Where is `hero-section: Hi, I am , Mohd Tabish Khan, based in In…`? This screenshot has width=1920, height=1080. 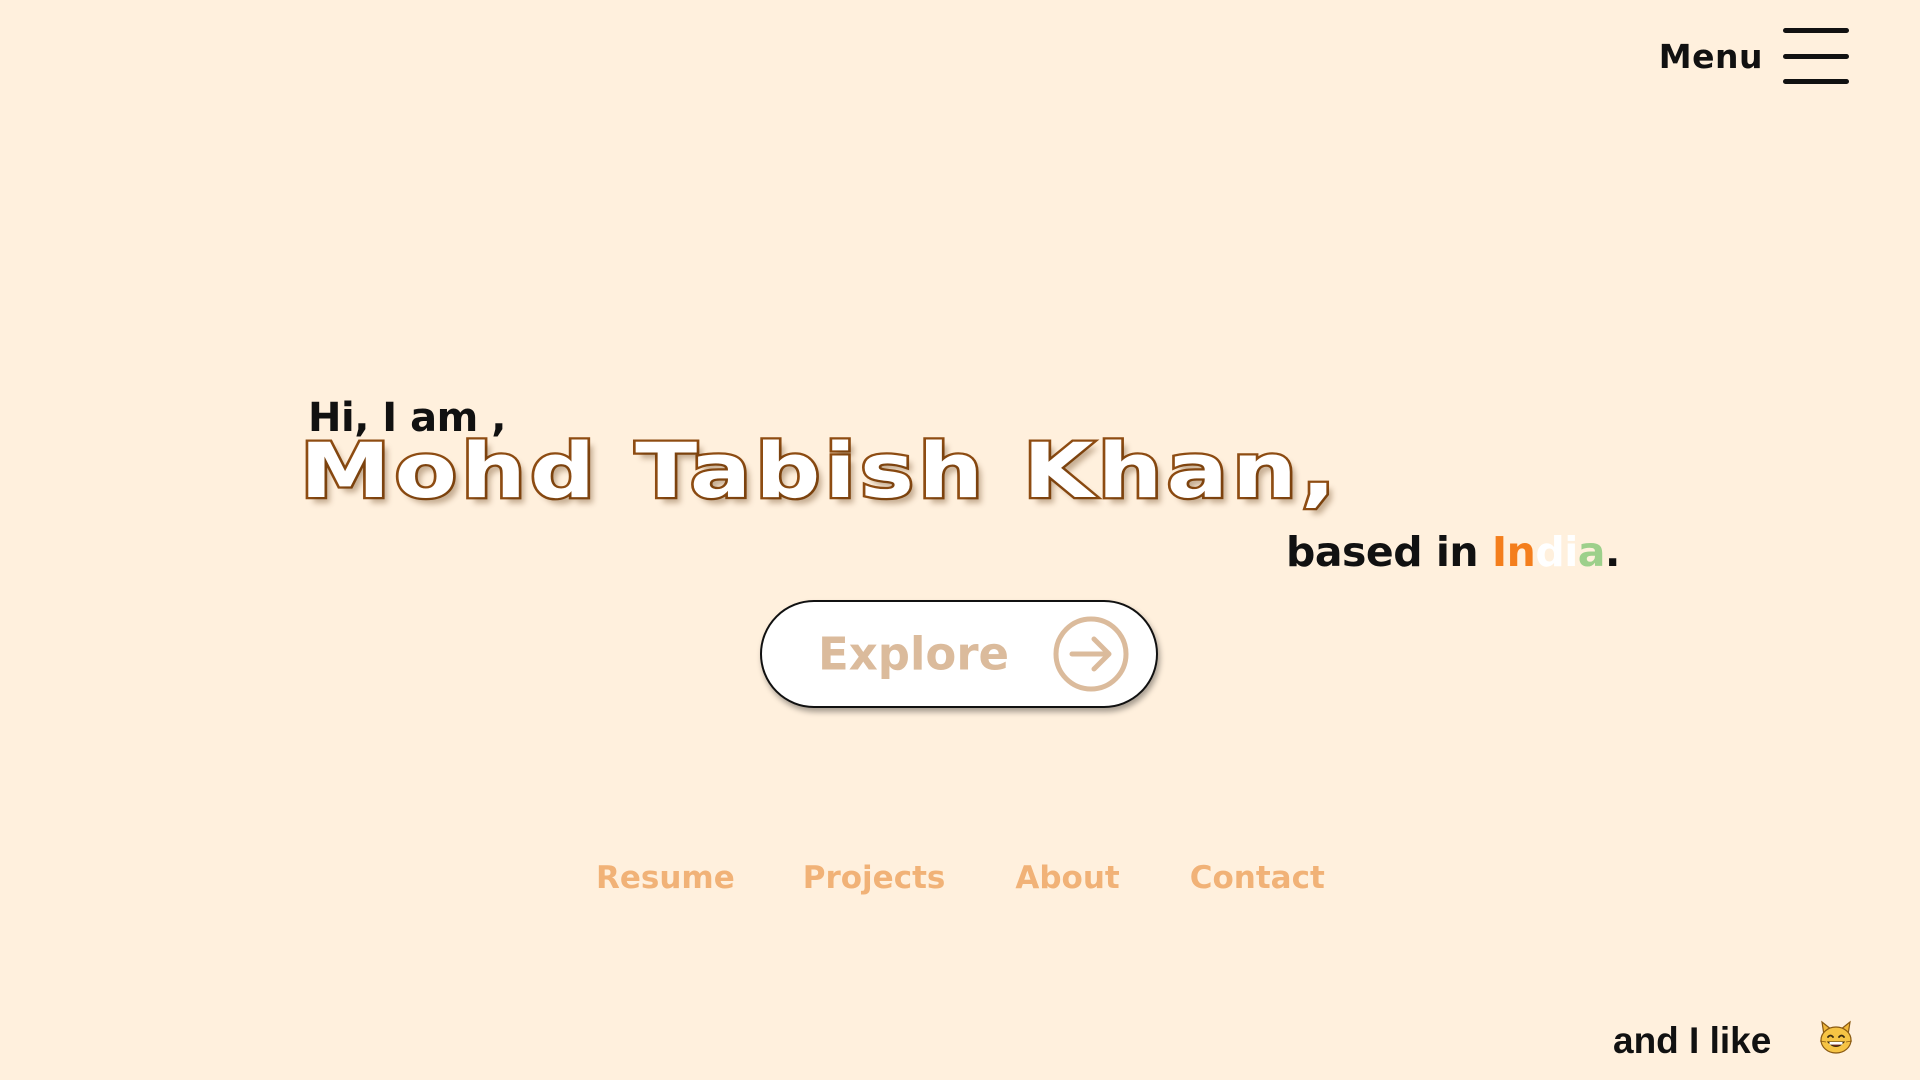 hero-section: Hi, I am , Mohd Tabish Khan, based in In… is located at coordinates (959, 490).